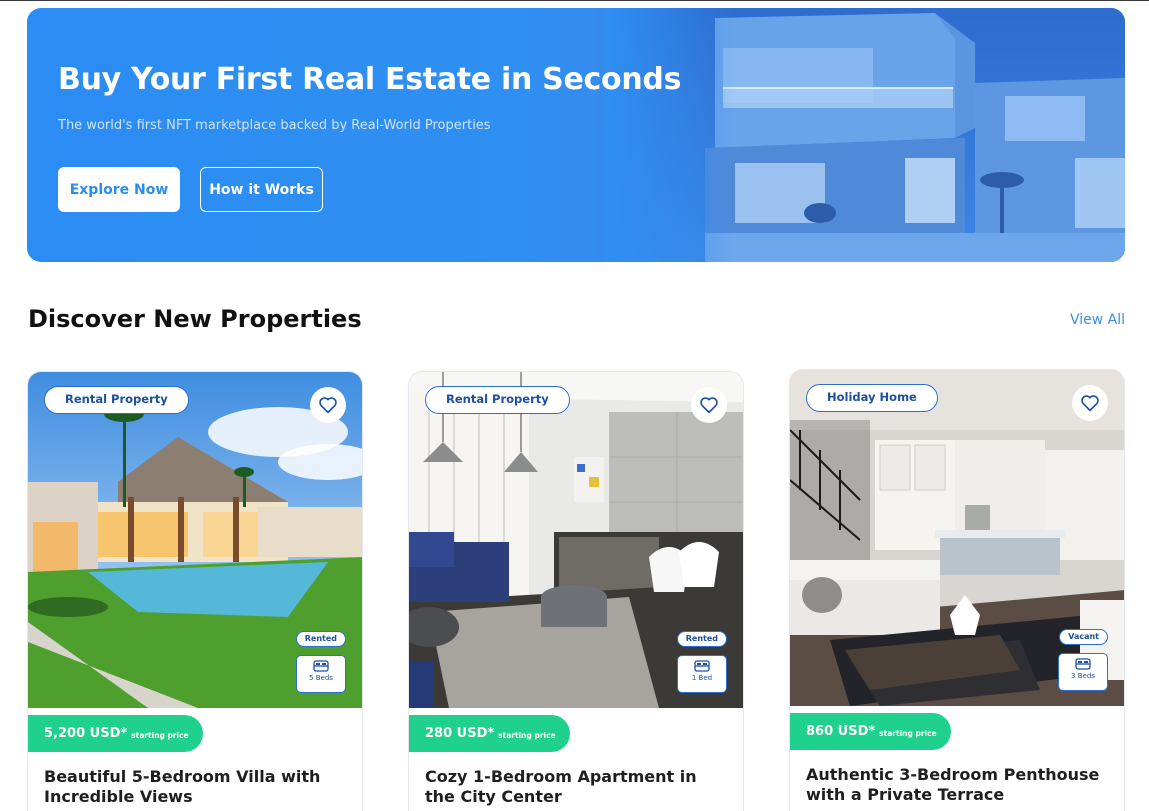 This screenshot has width=1149, height=811. Describe the element at coordinates (841, 731) in the screenshot. I see `price-value: 860 USD*` at that location.